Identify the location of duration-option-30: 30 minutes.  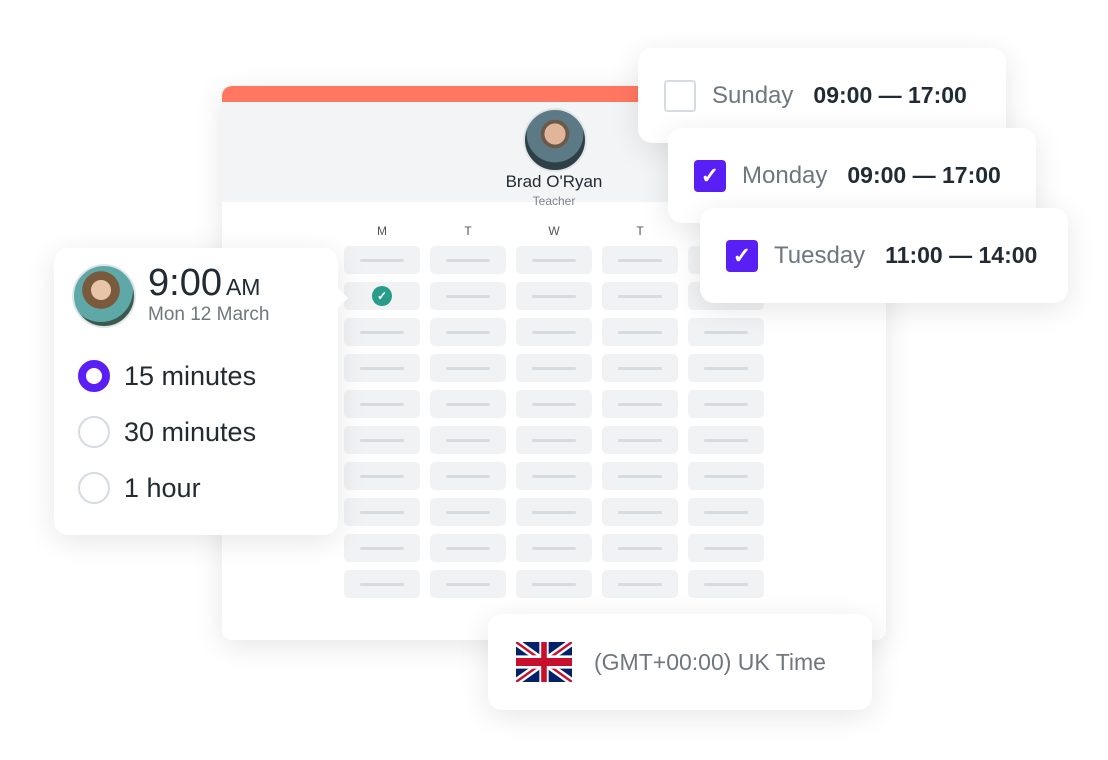
(167, 432).